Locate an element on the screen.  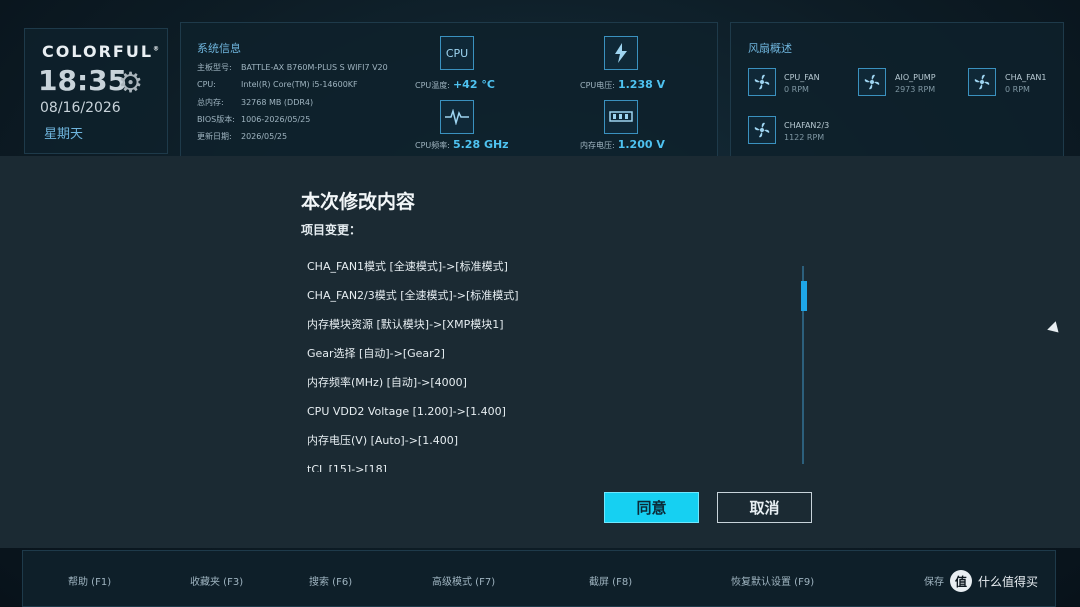
change-item: CHA_FAN2/3模式 [全速模式]->[标准模式] is located at coordinates (413, 295).